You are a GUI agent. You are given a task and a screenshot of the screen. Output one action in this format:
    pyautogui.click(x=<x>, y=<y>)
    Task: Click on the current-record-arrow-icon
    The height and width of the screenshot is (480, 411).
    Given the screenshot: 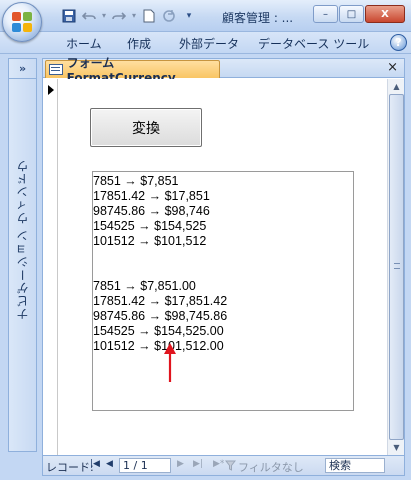 What is the action you would take?
    pyautogui.click(x=51, y=90)
    